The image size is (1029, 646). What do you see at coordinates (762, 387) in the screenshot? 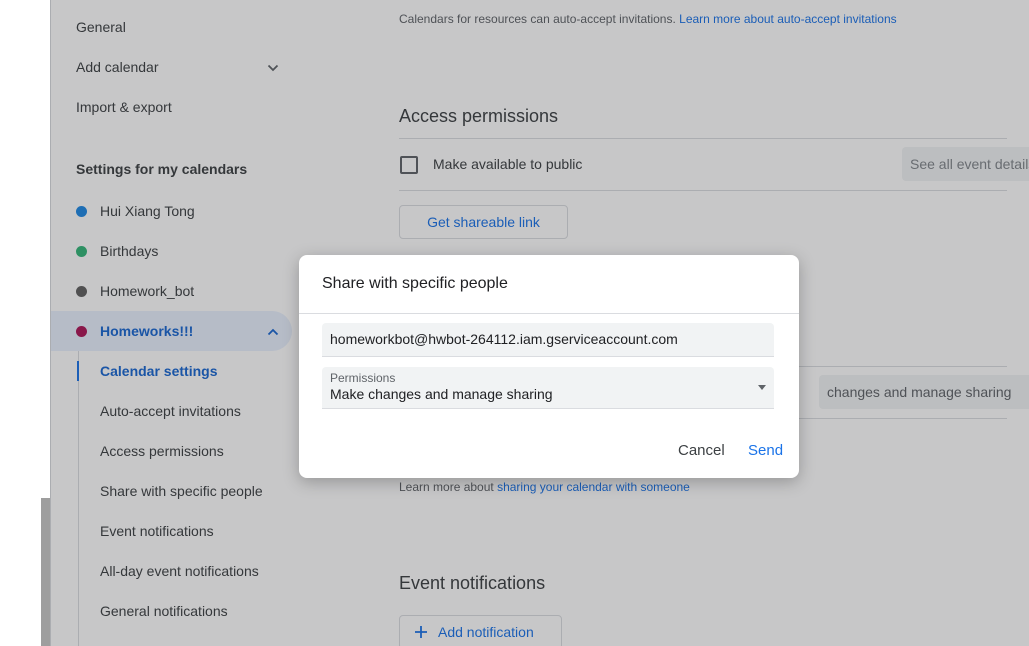
I see `dropdown-arrow-icon` at bounding box center [762, 387].